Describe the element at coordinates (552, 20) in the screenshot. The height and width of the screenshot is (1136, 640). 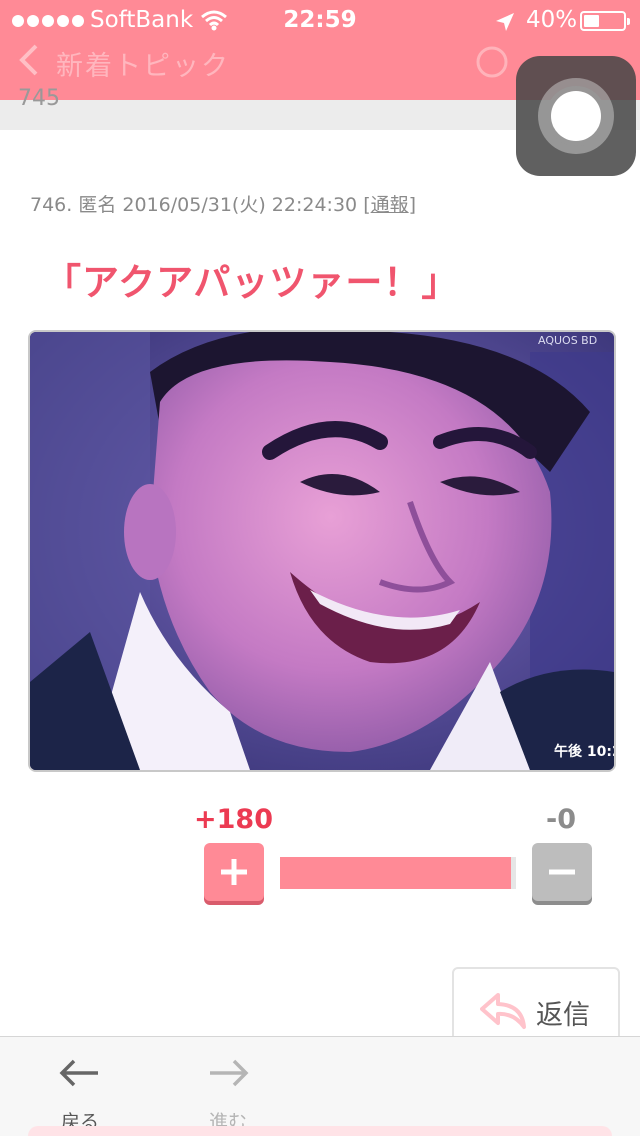
I see `battery-percent: 40%` at that location.